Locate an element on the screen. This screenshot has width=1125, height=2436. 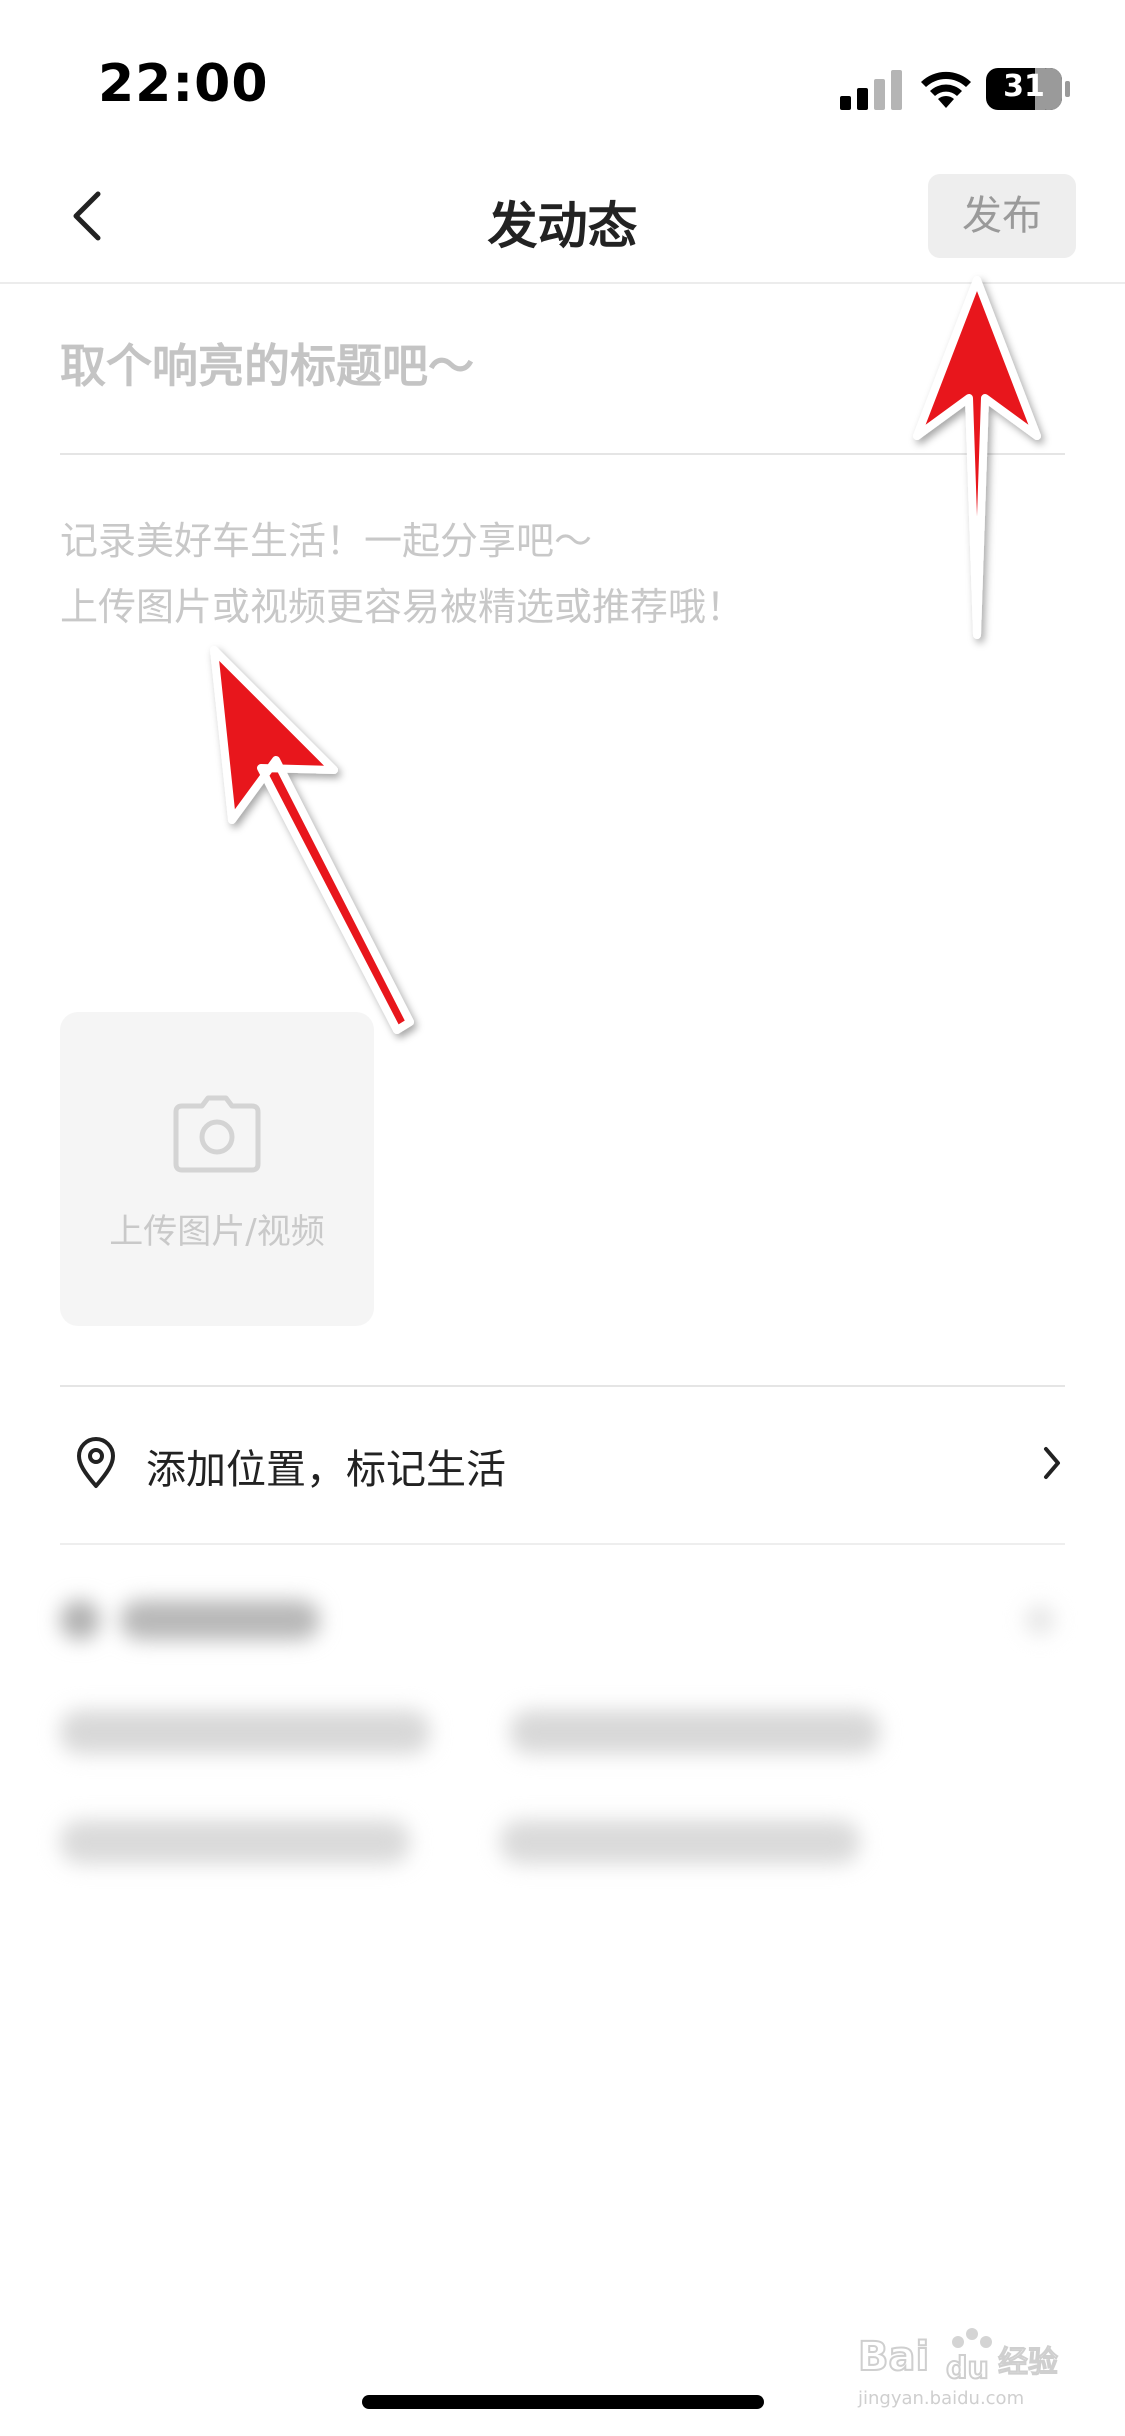
wifi-icon is located at coordinates (946, 89).